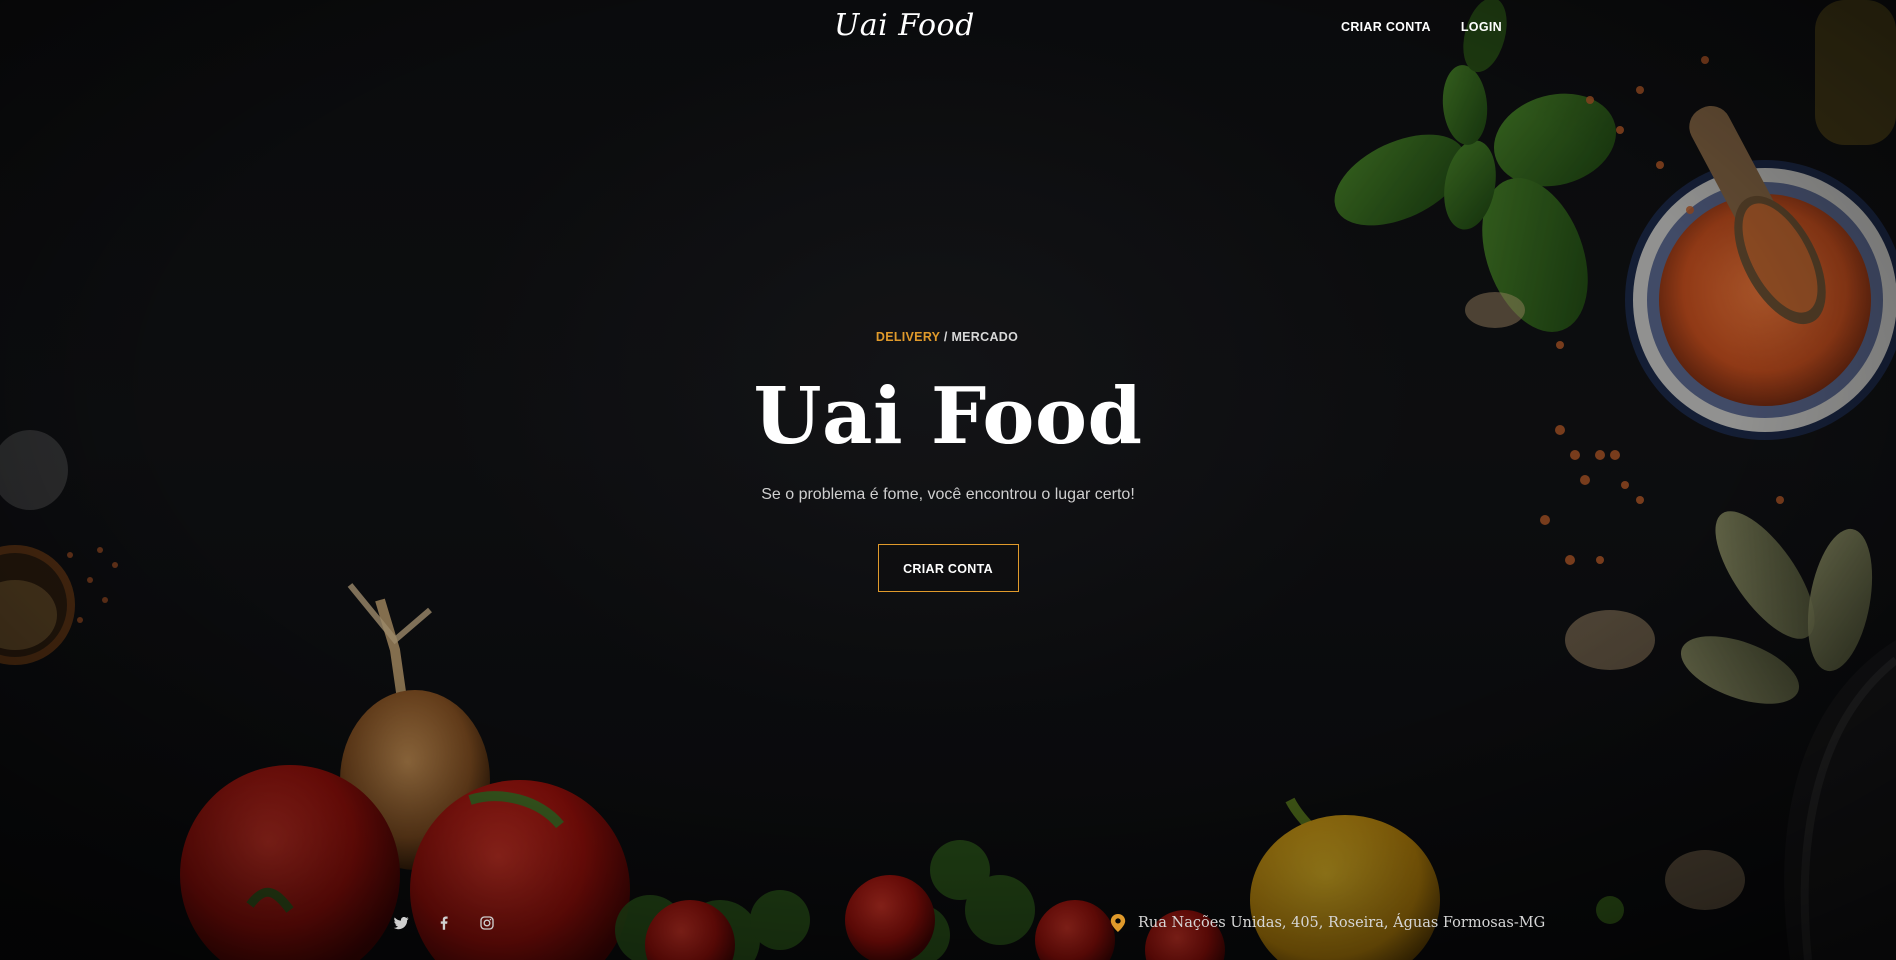  What do you see at coordinates (1386, 27) in the screenshot?
I see `nav-signup-link: CRIAR CONTA` at bounding box center [1386, 27].